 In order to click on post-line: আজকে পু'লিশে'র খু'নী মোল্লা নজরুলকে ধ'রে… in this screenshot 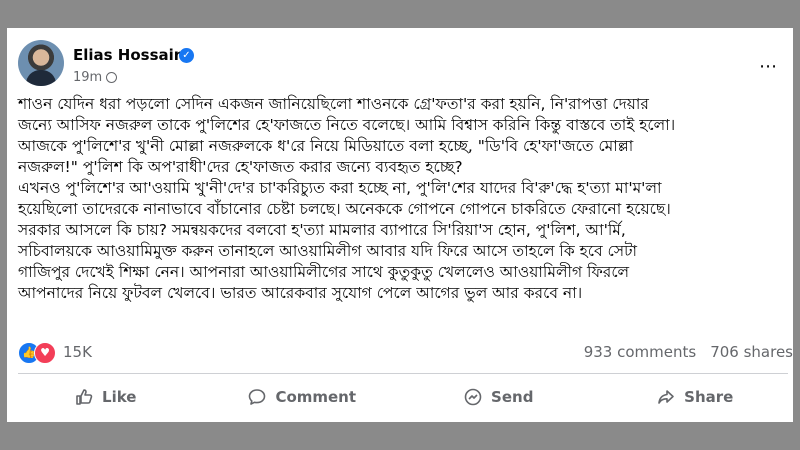, I will do `click(326, 146)`.